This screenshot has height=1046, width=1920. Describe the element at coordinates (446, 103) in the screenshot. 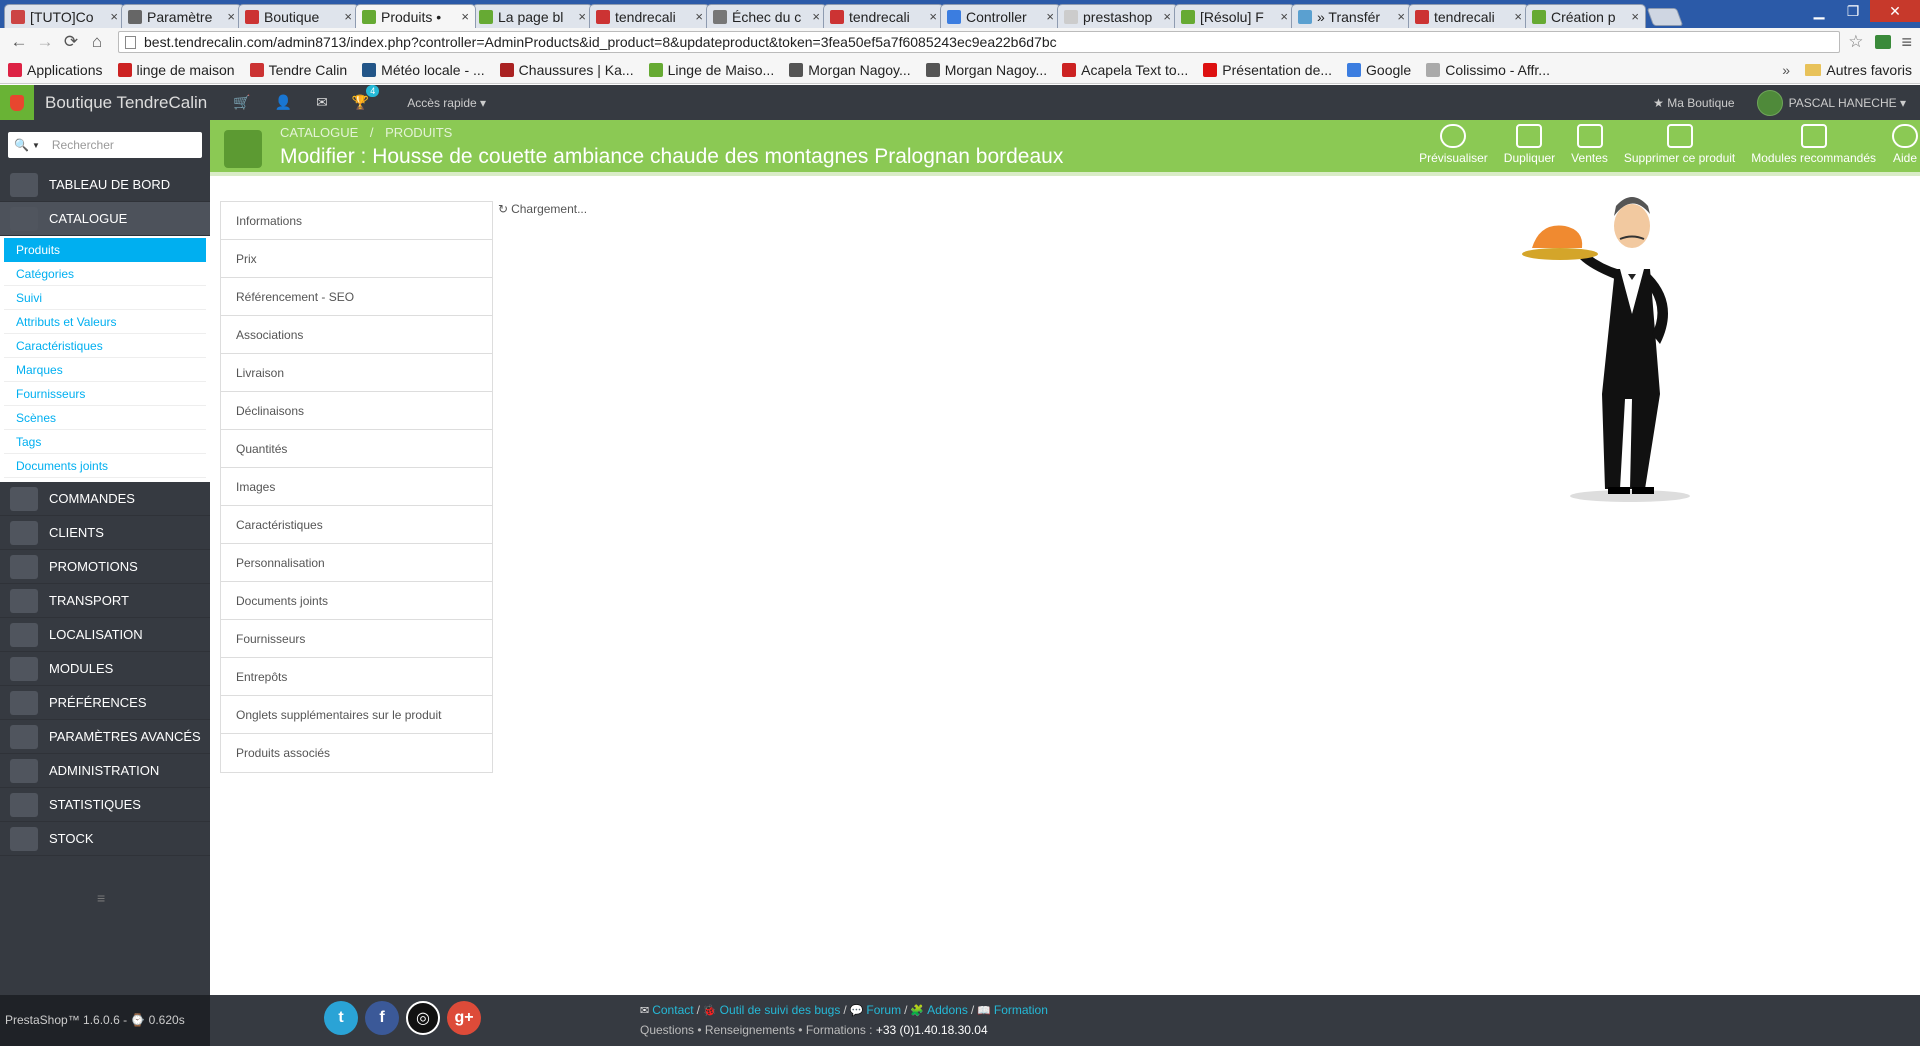

I see `quick-access-menu: Accès rapide ▾` at that location.